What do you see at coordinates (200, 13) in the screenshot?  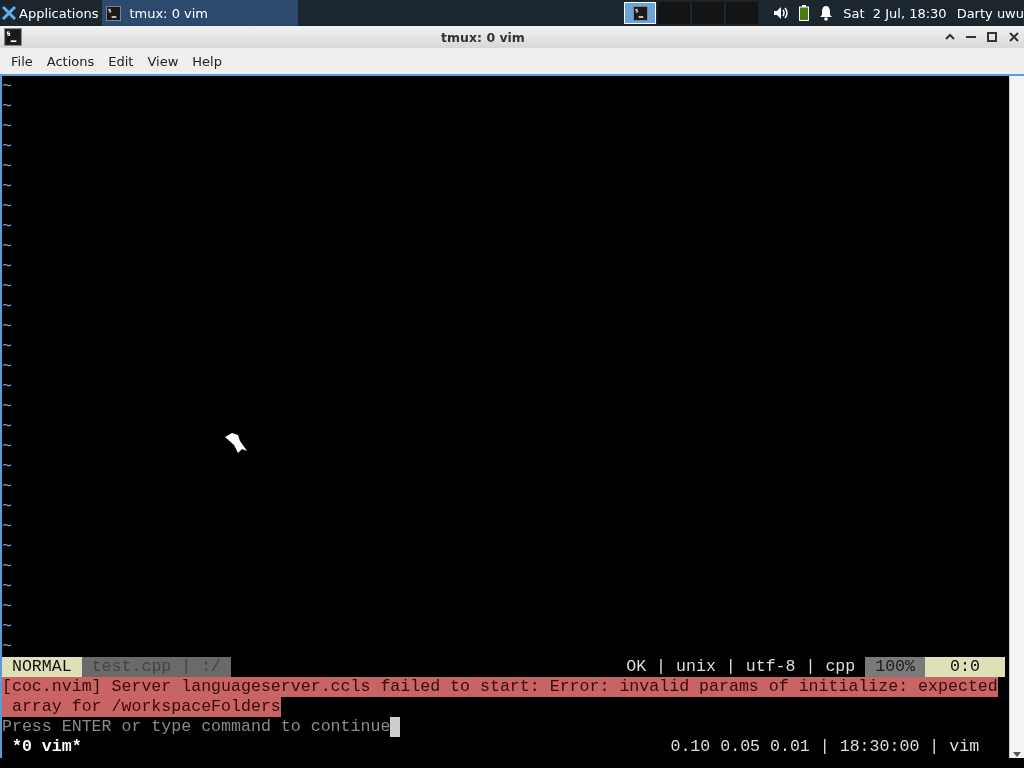 I see `taskbar-task: tmux: 0 vim` at bounding box center [200, 13].